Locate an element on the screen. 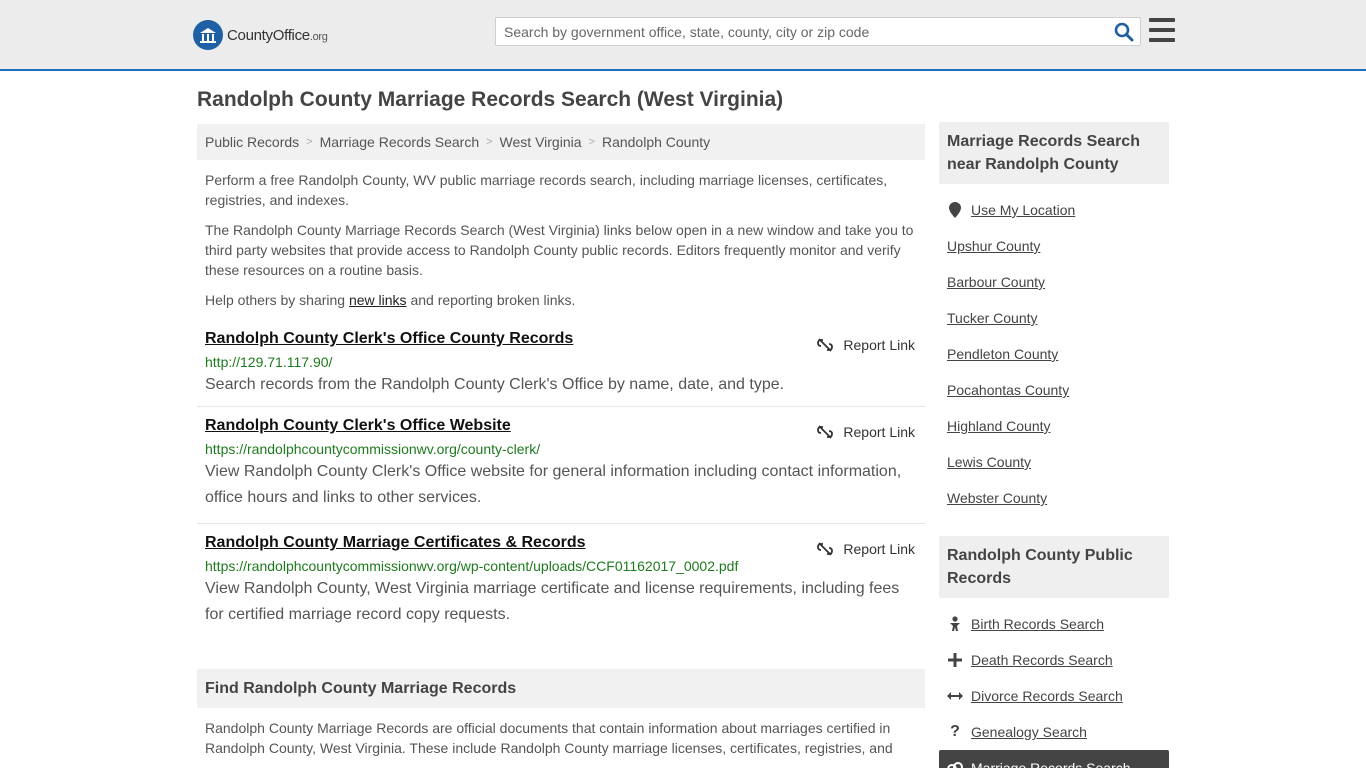  public-record-item-active: Marriage Records Search is located at coordinates (1054, 759).